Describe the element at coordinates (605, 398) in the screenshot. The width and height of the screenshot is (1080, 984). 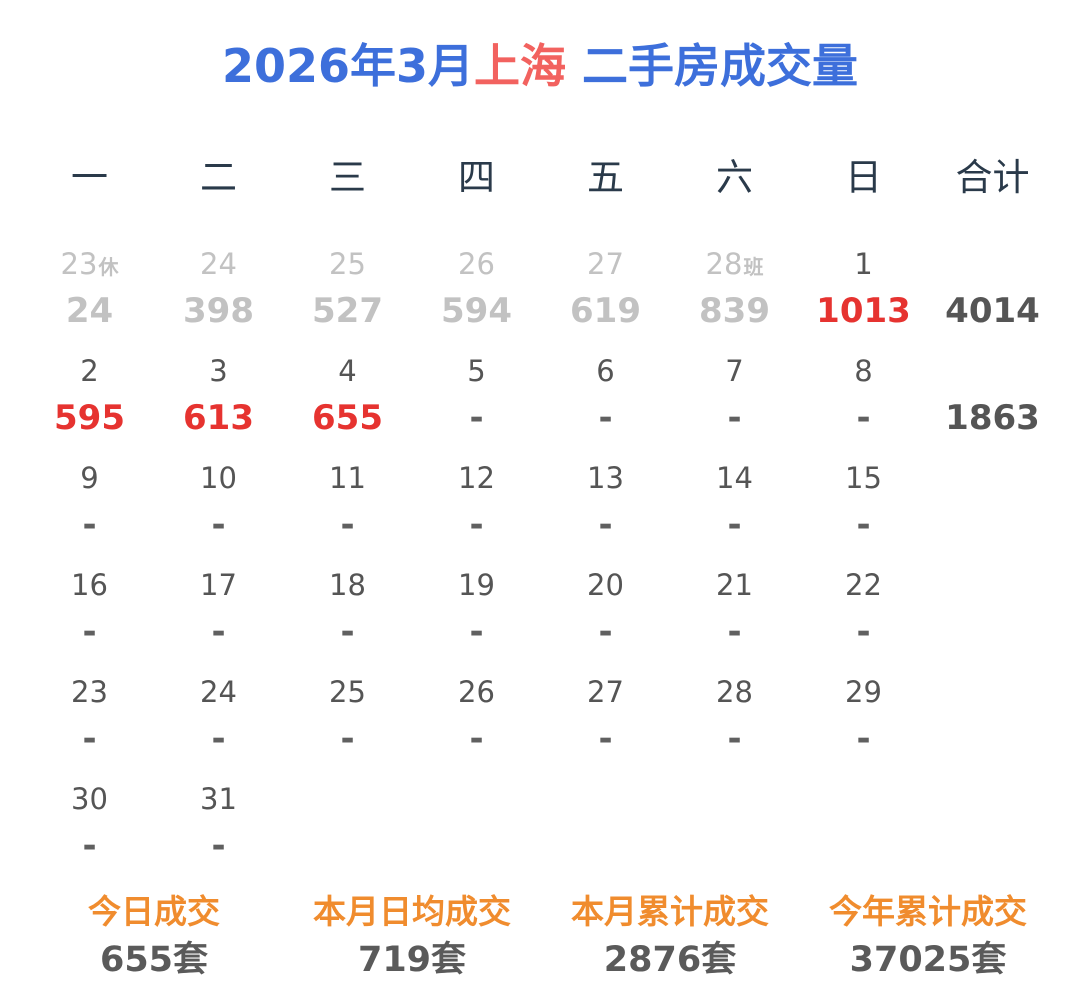
I see `calendar-day-cell: 6-` at that location.